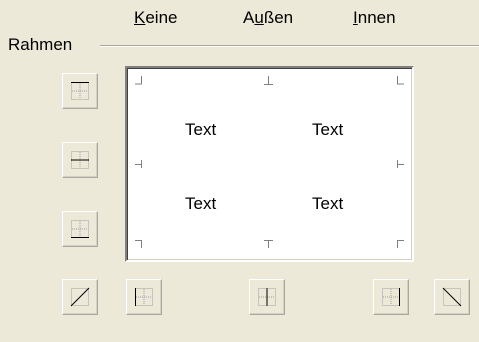 Image resolution: width=479 pixels, height=342 pixels. I want to click on preset-inner-rest: nnen, so click(376, 17).